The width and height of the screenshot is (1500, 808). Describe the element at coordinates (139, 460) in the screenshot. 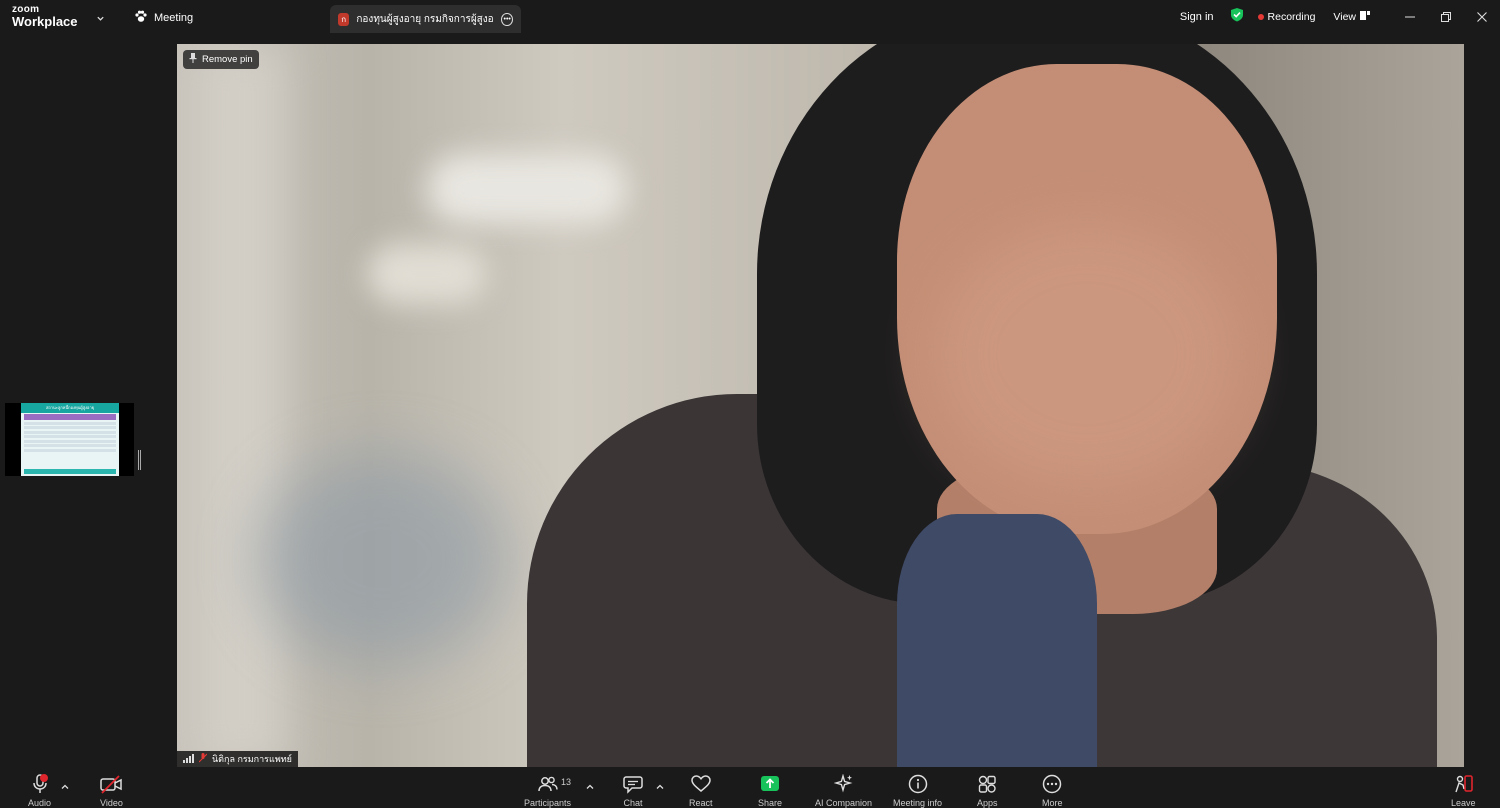

I see `panel-resize-handle` at that location.